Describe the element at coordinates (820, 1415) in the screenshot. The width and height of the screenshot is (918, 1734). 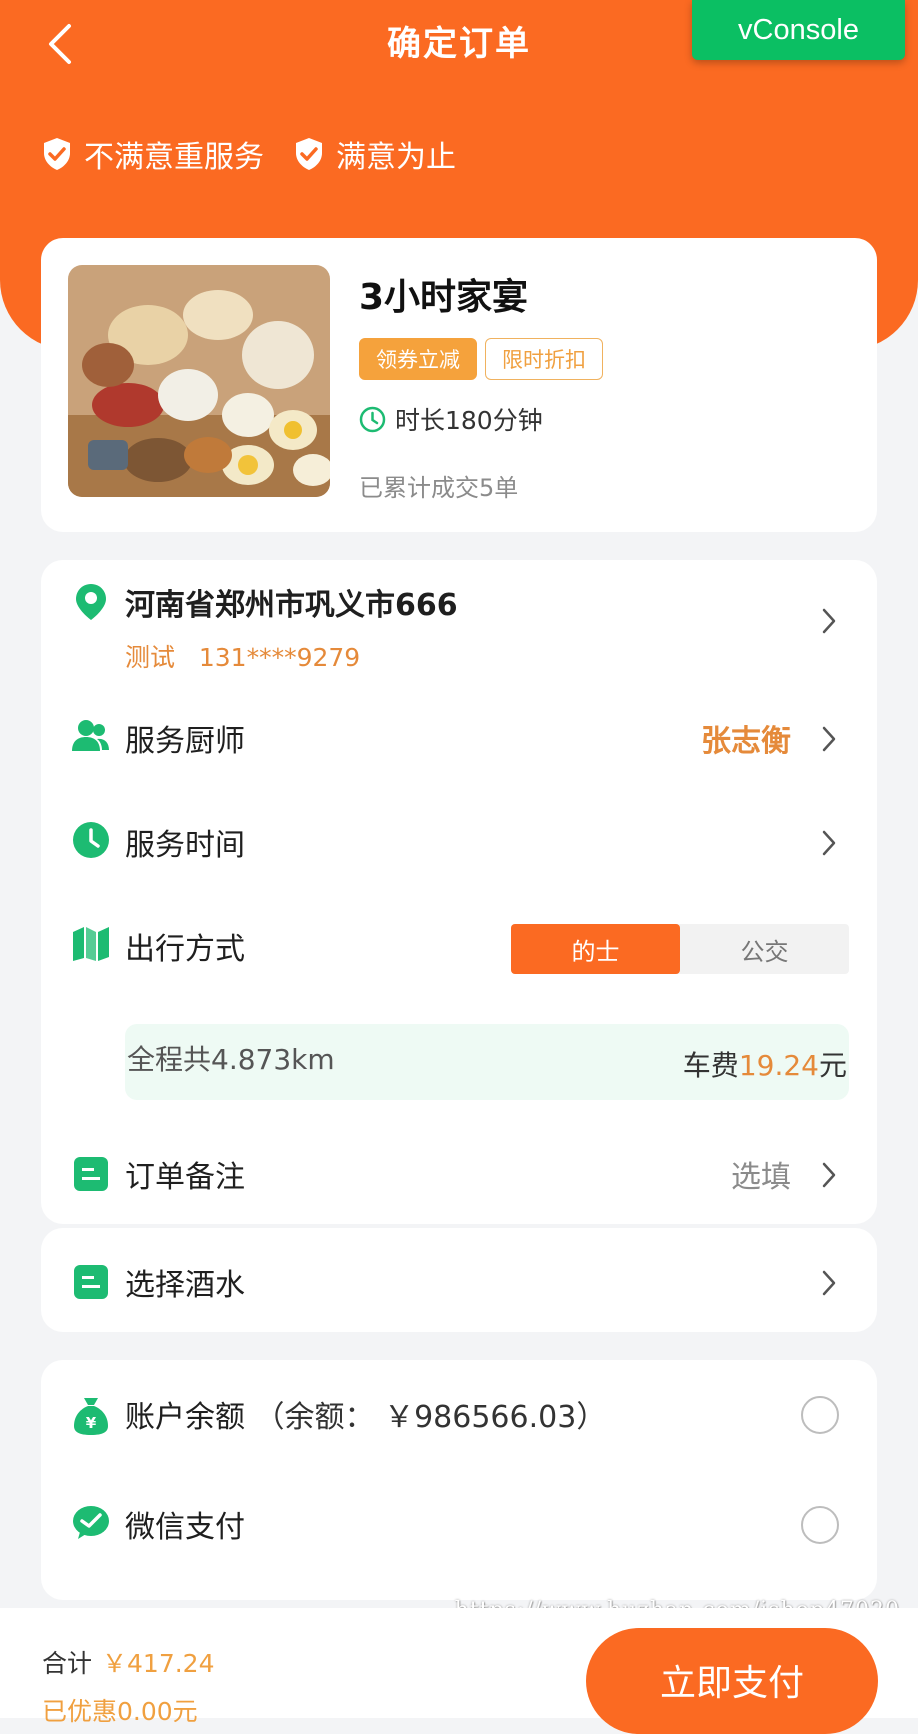
I see `balance-radio` at that location.